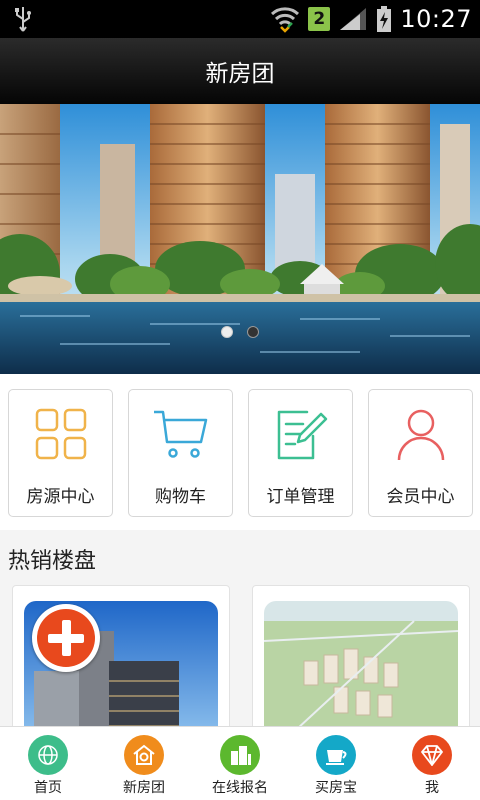 Image resolution: width=480 pixels, height=800 pixels. What do you see at coordinates (240, 788) in the screenshot?
I see `nav-label: 在线报名` at bounding box center [240, 788].